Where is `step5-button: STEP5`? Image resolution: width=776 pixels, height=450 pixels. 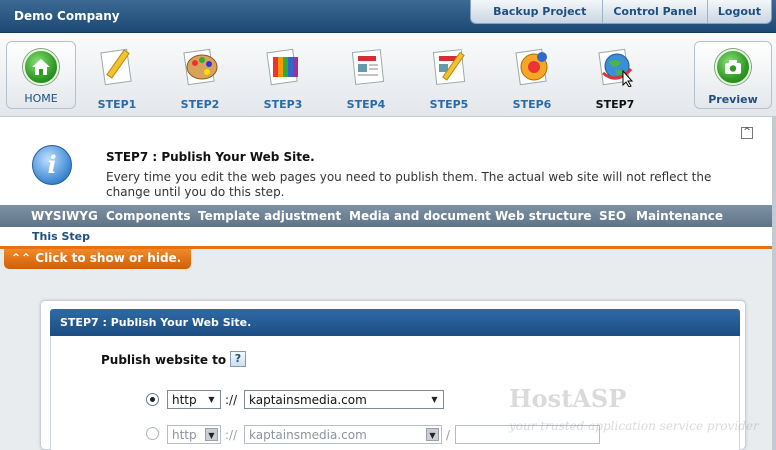 step5-button: STEP5 is located at coordinates (449, 78).